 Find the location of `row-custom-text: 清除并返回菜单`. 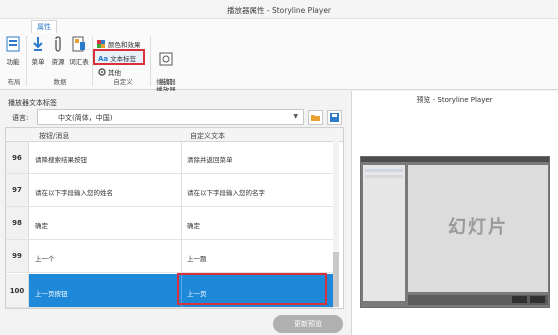

row-custom-text: 清除并返回菜单 is located at coordinates (210, 159).